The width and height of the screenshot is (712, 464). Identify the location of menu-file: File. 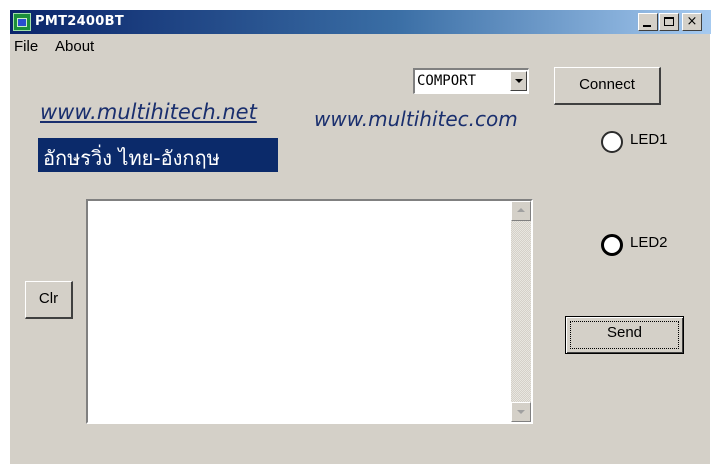
(26, 46).